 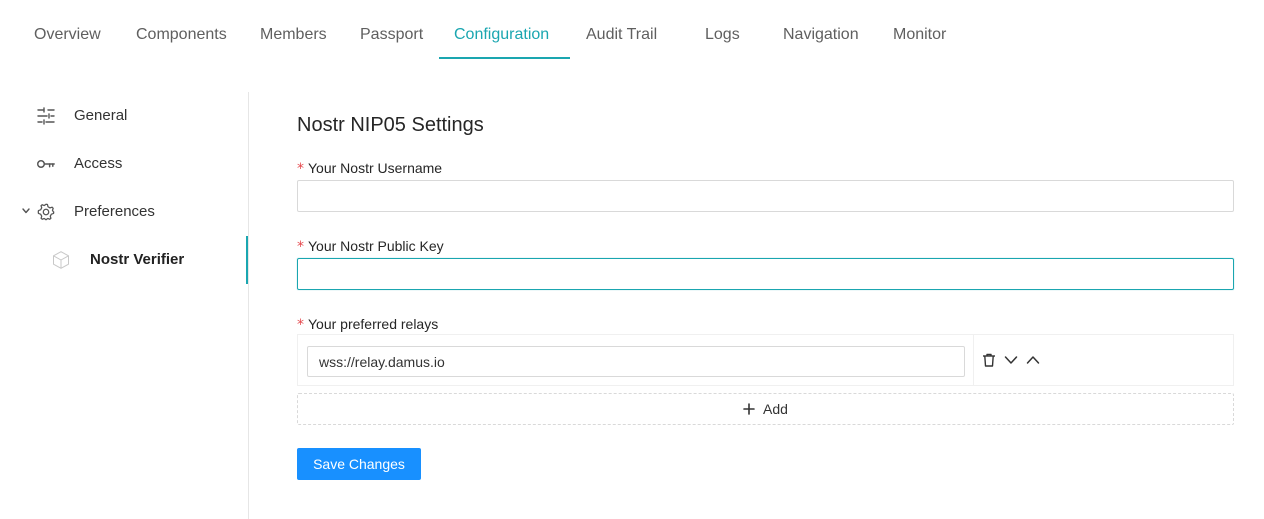 I want to click on nostr-username-input, so click(x=765, y=196).